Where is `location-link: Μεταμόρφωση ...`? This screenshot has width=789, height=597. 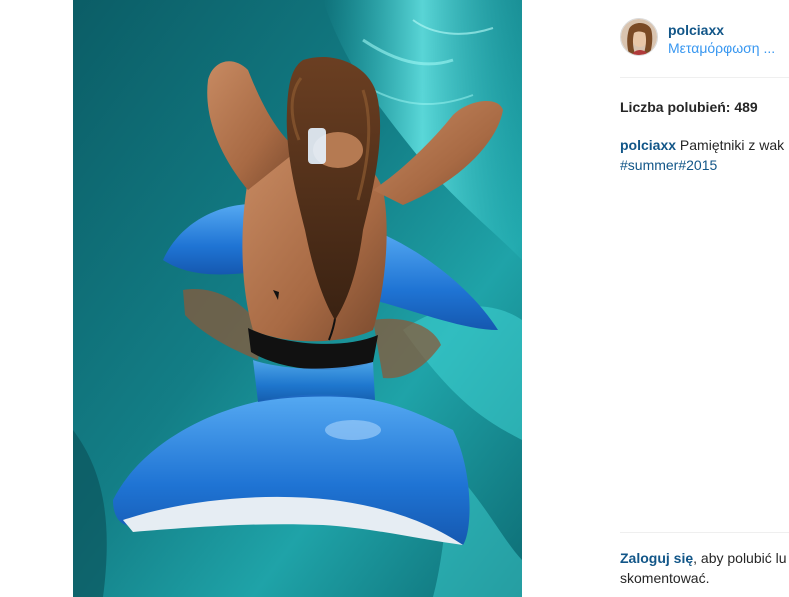 location-link: Μεταμόρφωση ... is located at coordinates (721, 48).